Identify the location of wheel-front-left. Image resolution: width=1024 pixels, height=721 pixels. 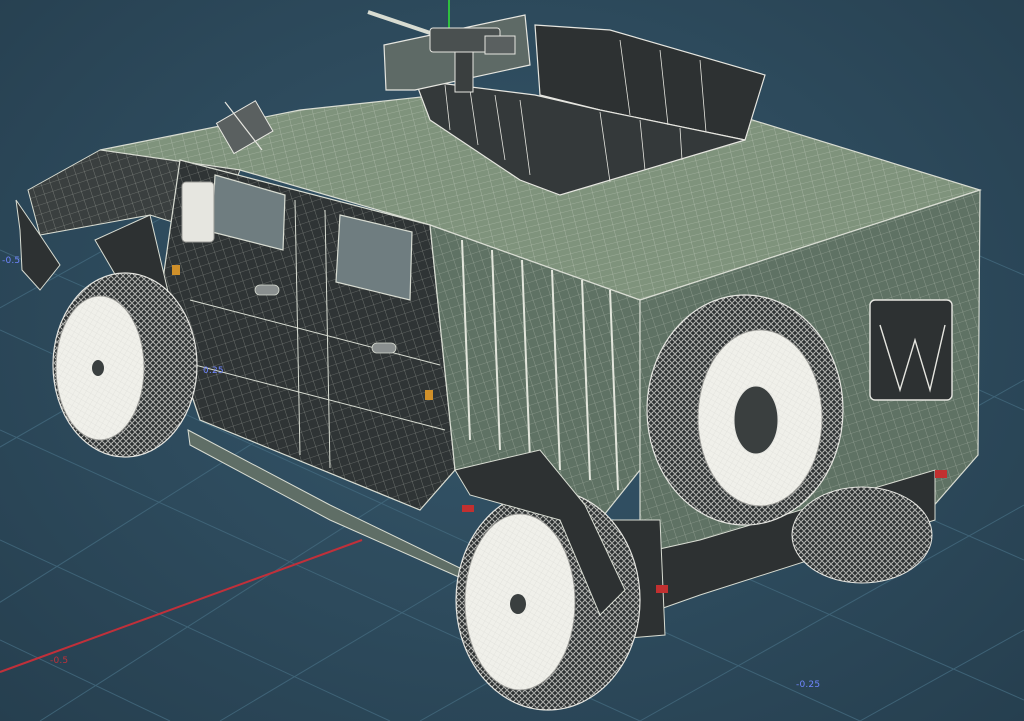
(125, 365).